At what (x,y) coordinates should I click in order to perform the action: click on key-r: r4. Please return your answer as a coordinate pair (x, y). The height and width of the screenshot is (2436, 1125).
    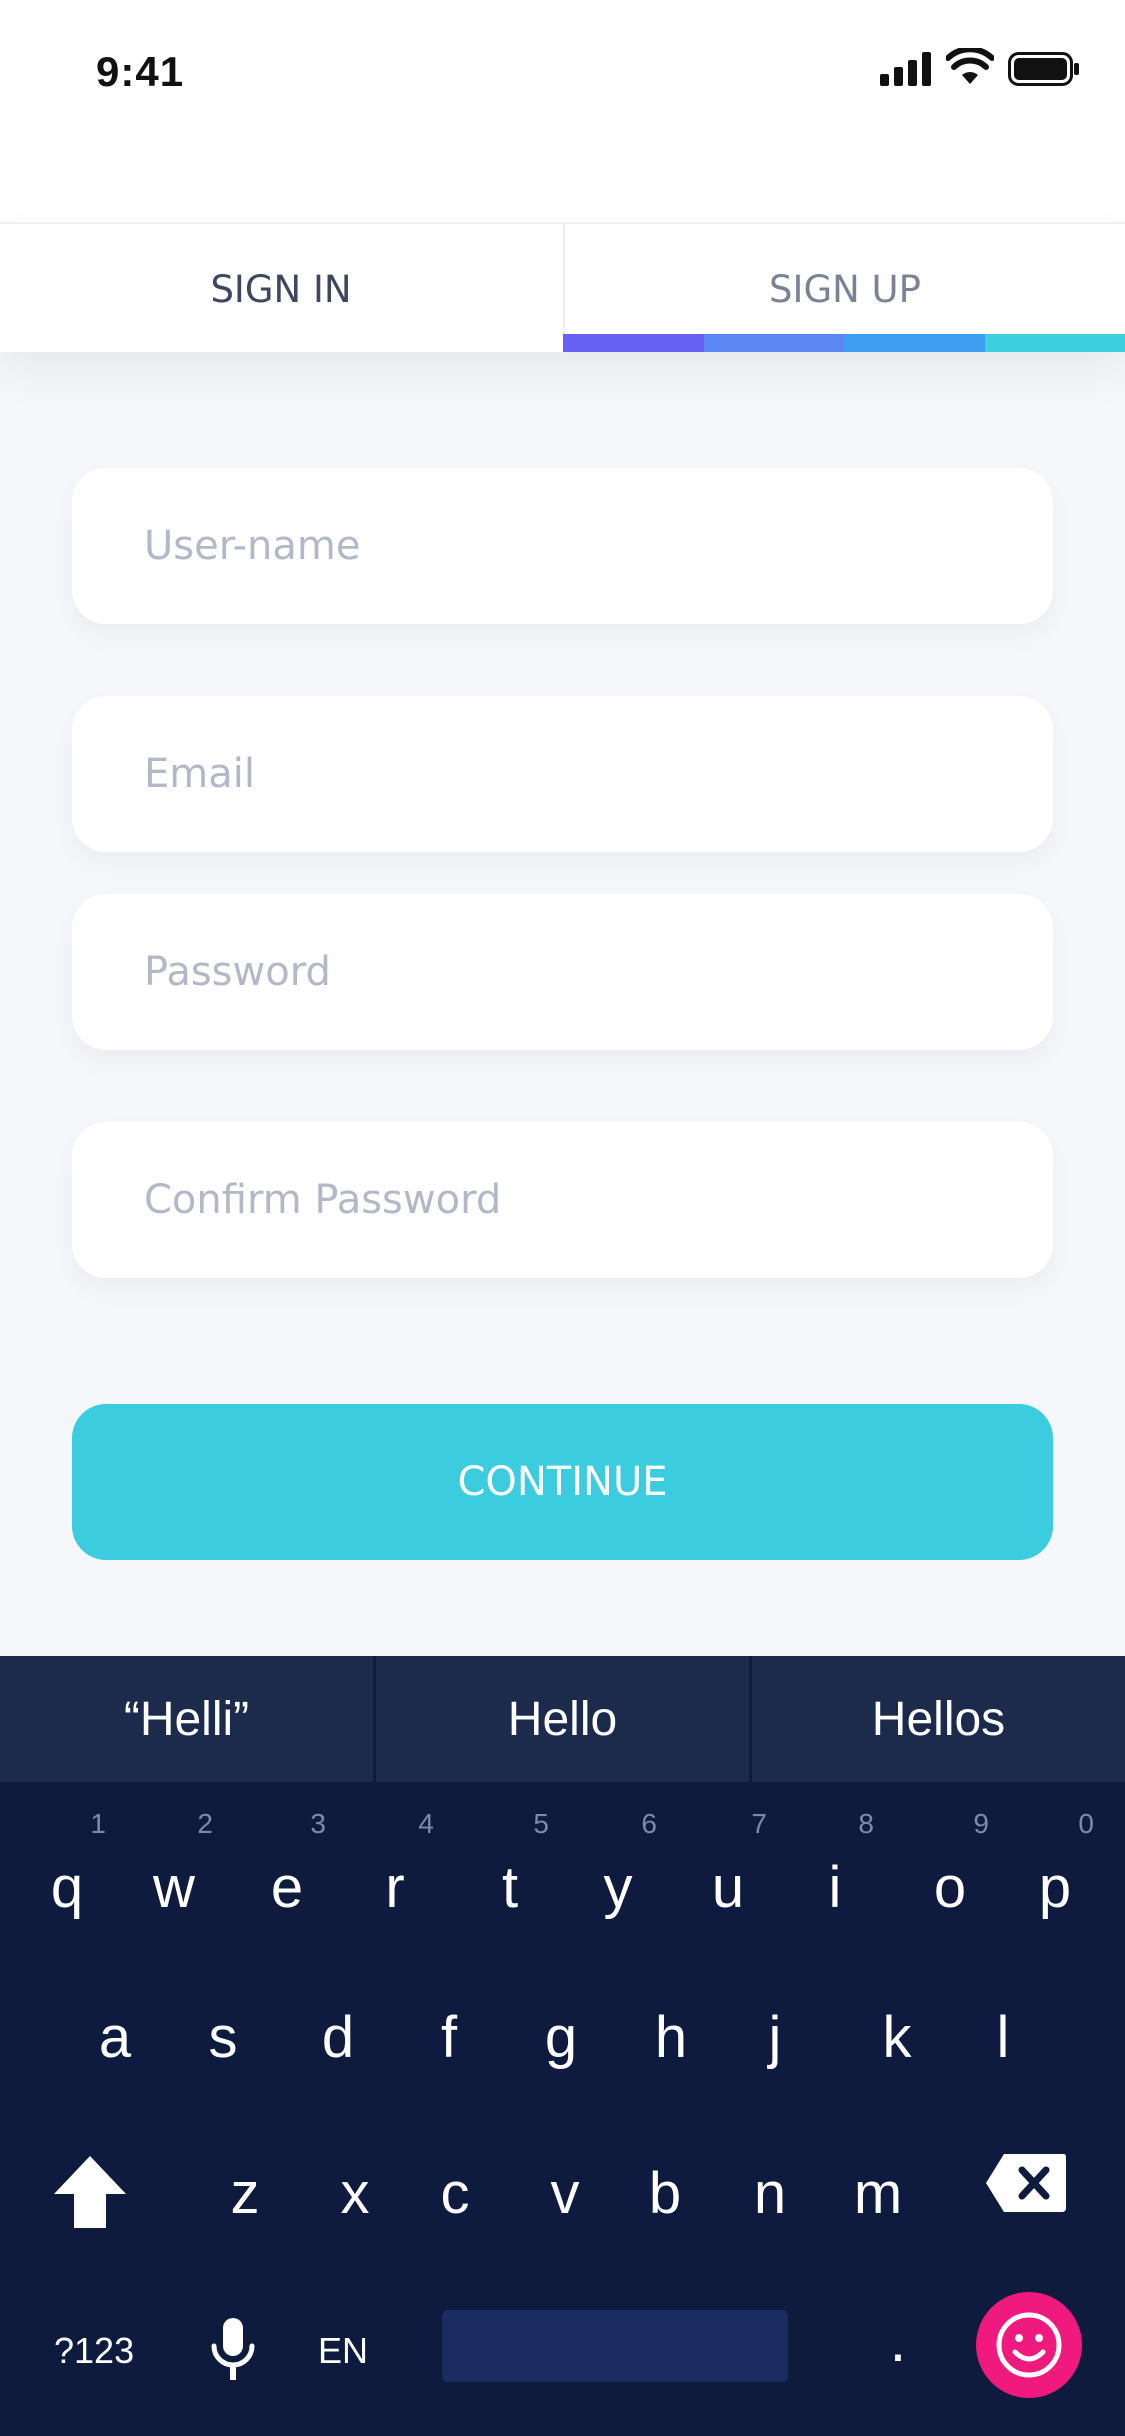
    Looking at the image, I should click on (395, 1864).